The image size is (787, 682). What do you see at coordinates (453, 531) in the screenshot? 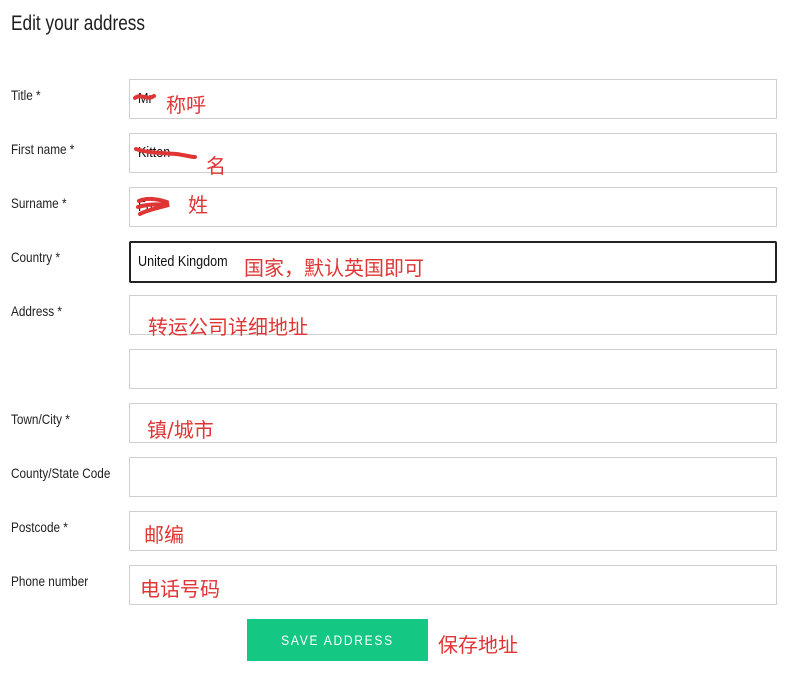
I see `postcode-field` at bounding box center [453, 531].